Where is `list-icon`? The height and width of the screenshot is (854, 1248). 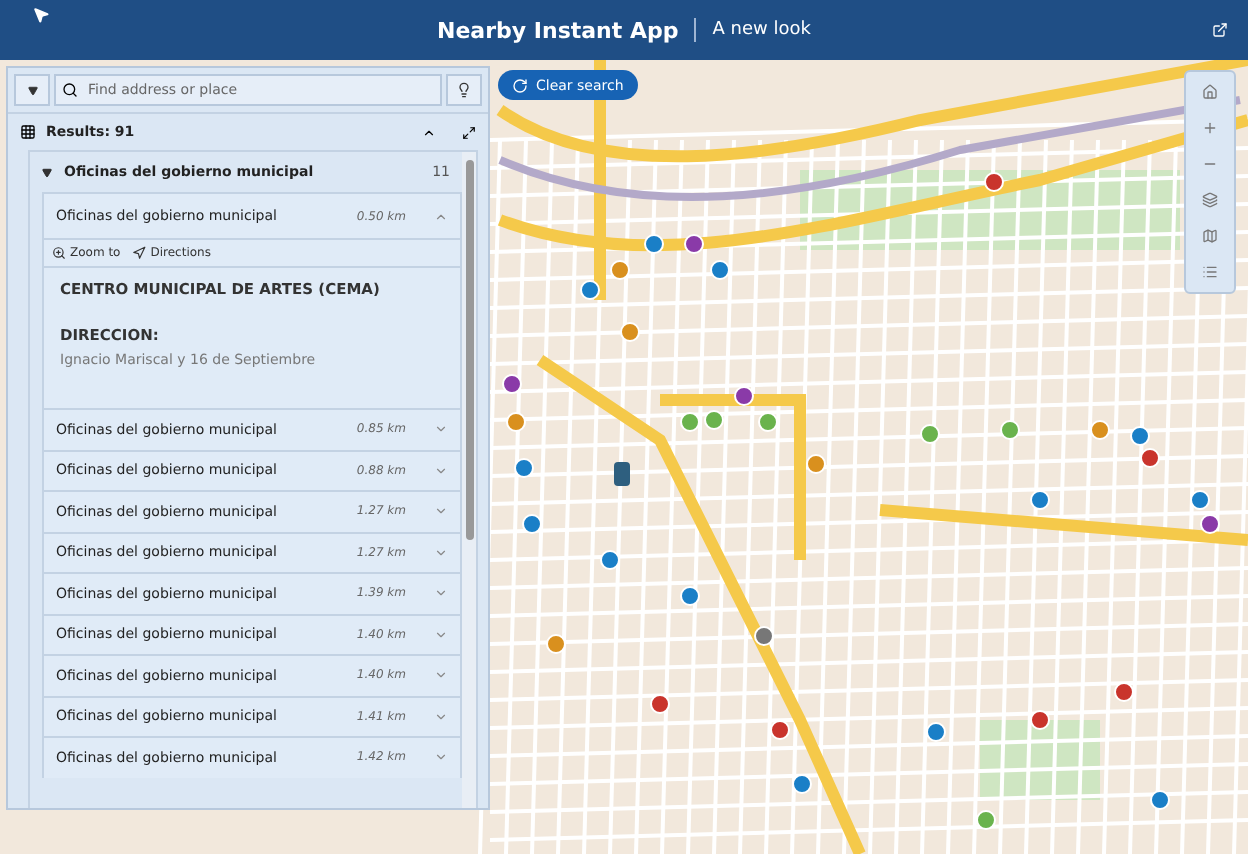
list-icon is located at coordinates (1210, 272).